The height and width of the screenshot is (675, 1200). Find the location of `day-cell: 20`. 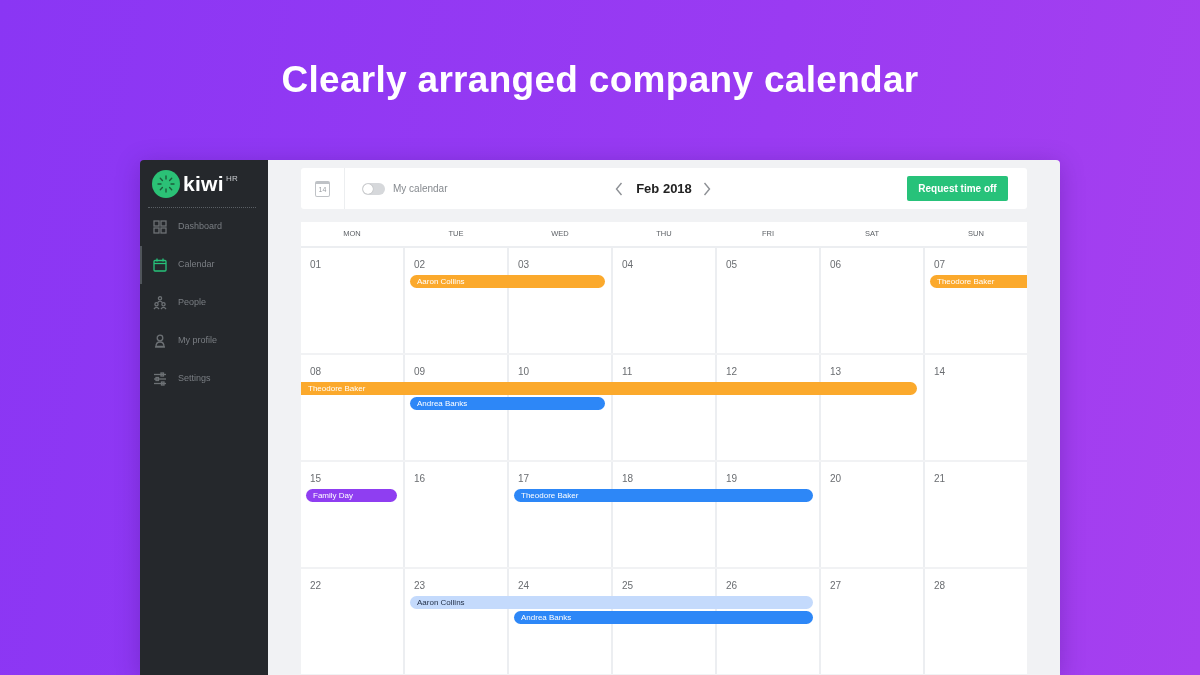

day-cell: 20 is located at coordinates (872, 514).